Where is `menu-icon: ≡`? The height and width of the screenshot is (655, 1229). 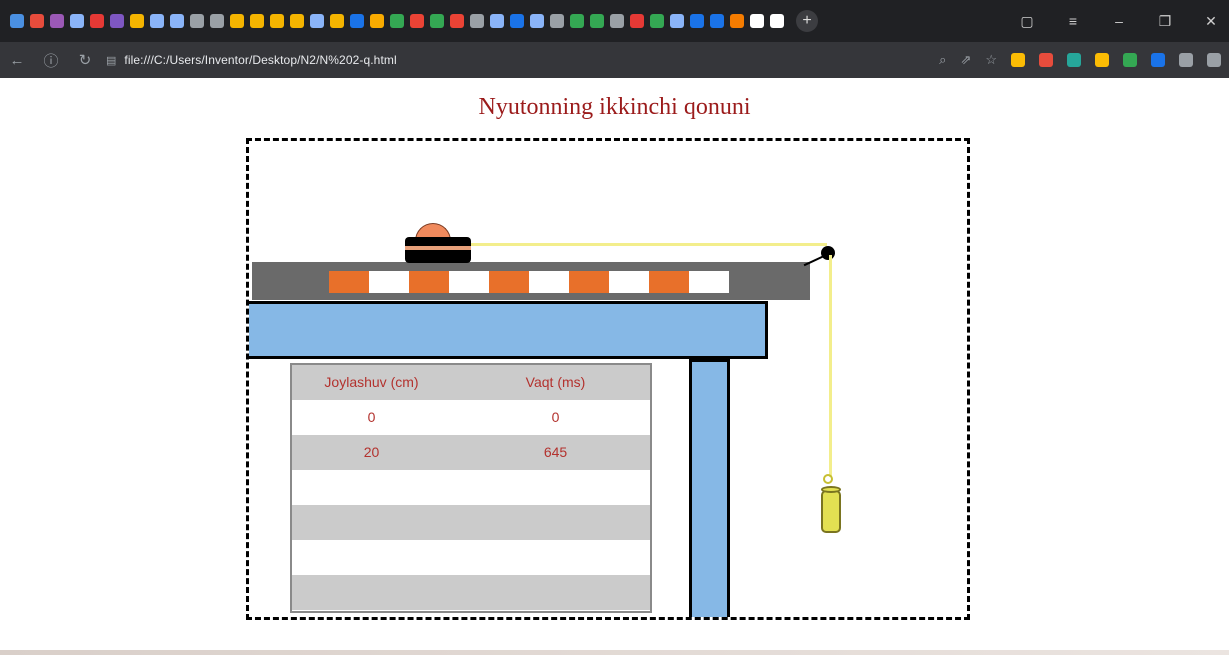
menu-icon: ≡ is located at coordinates (1073, 21).